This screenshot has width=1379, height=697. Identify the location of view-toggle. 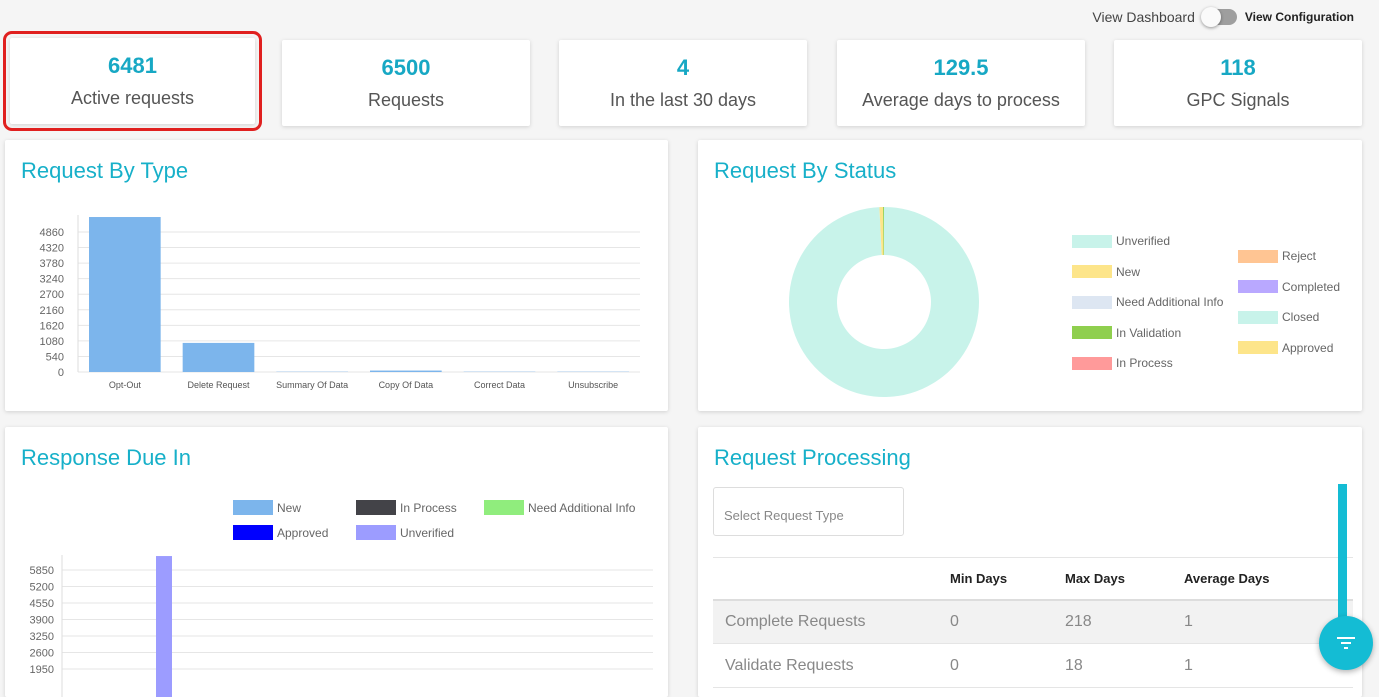
(1220, 17).